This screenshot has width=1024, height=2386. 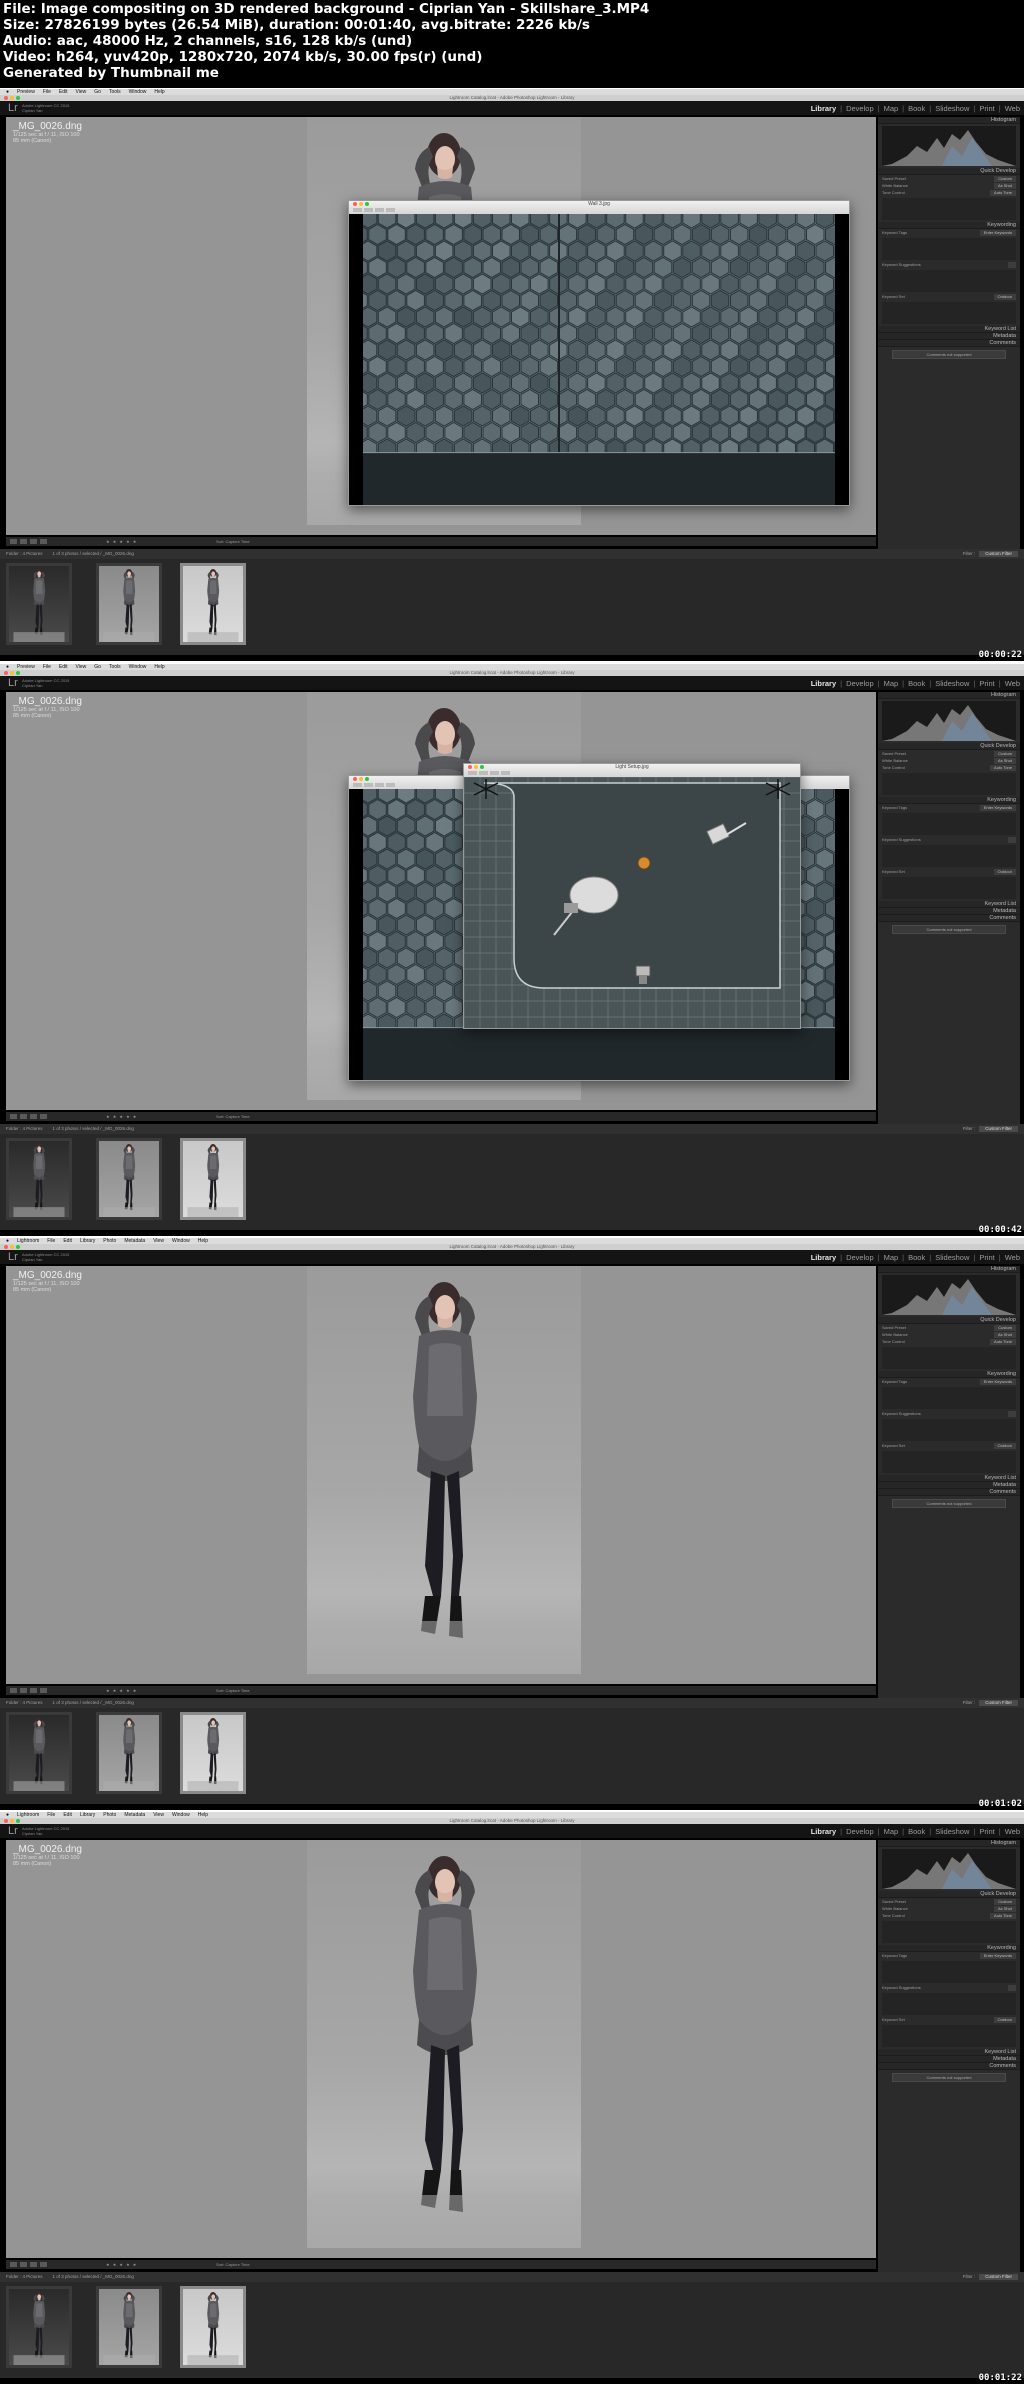 I want to click on panel-header-quick-develop: Quick Develop, so click(x=949, y=171).